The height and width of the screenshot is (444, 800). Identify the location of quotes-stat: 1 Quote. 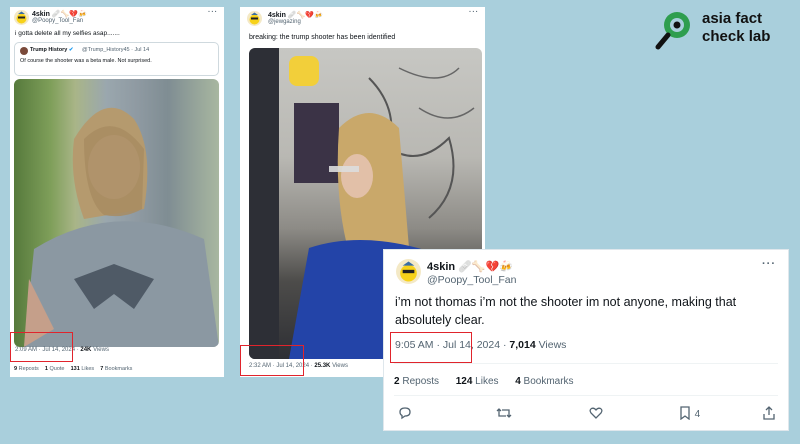
(55, 369).